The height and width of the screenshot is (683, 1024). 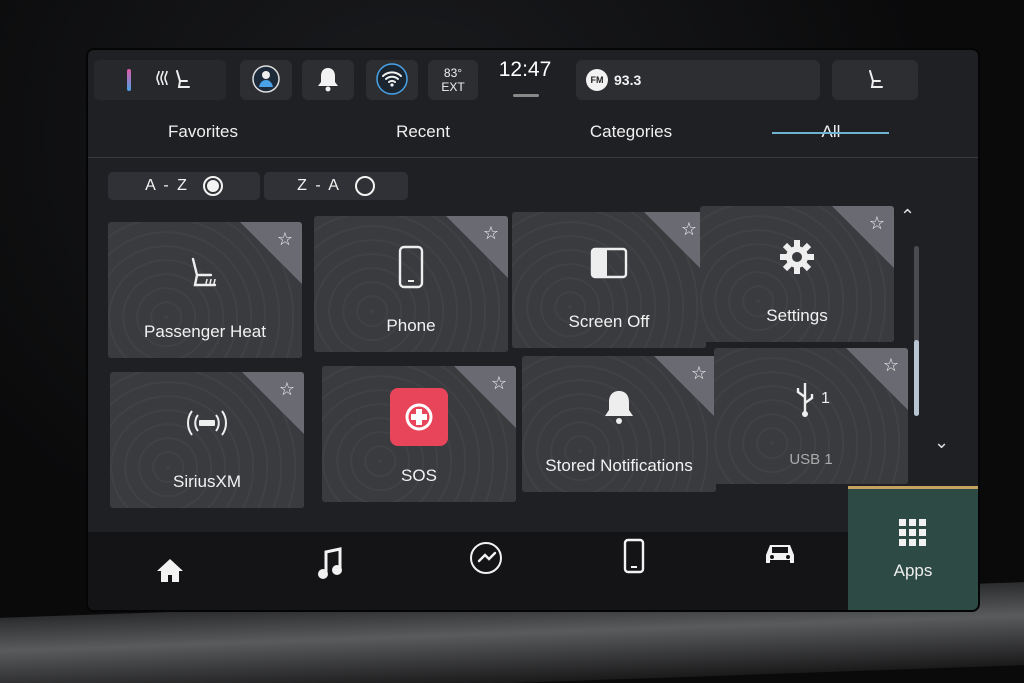 What do you see at coordinates (811, 459) in the screenshot?
I see `app-tile-label: USB 1` at bounding box center [811, 459].